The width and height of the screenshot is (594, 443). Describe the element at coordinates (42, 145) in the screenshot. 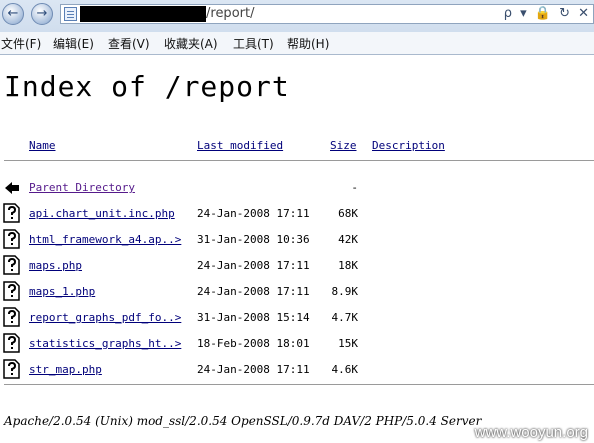

I see `sort-name-link: Name` at that location.